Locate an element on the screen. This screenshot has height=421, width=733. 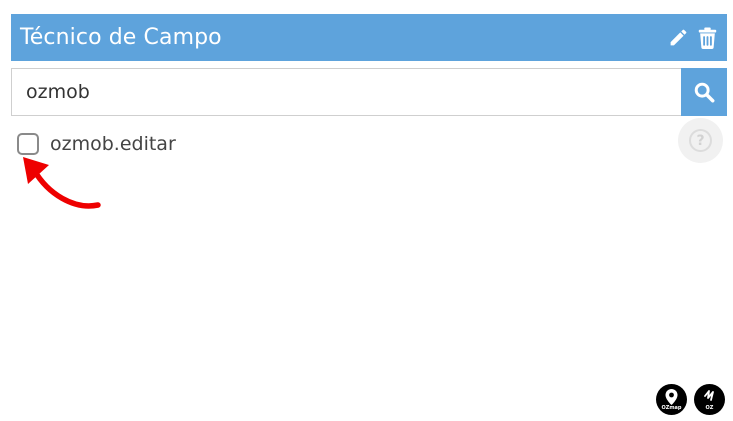
oz-map-logo-text: OZmap is located at coordinates (671, 408).